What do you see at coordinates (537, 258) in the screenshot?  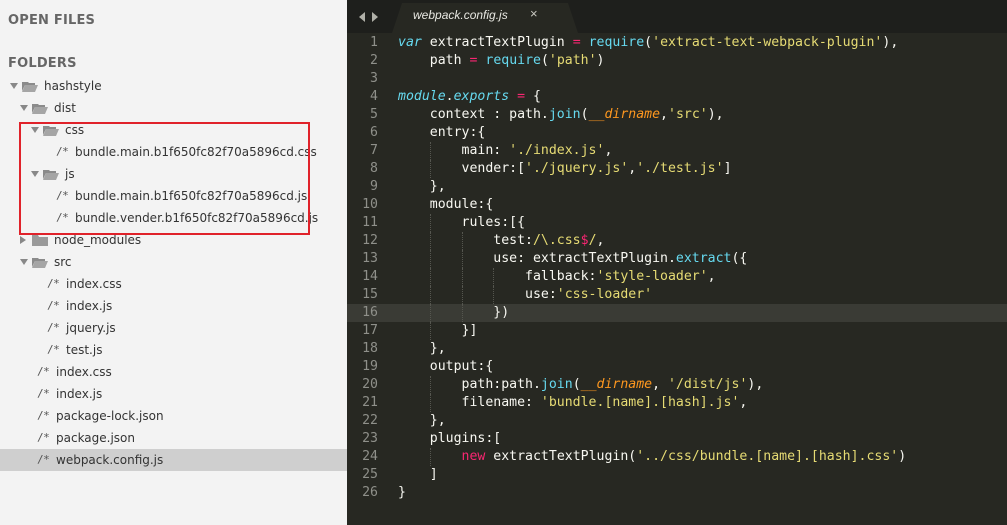 I see `code-token: use: extractTextPlugin.` at bounding box center [537, 258].